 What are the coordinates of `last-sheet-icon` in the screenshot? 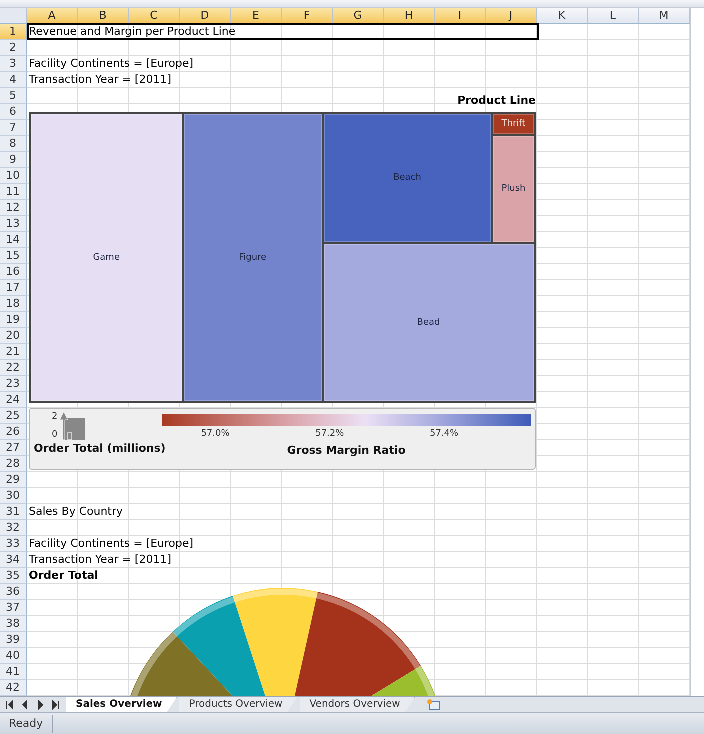 It's located at (56, 705).